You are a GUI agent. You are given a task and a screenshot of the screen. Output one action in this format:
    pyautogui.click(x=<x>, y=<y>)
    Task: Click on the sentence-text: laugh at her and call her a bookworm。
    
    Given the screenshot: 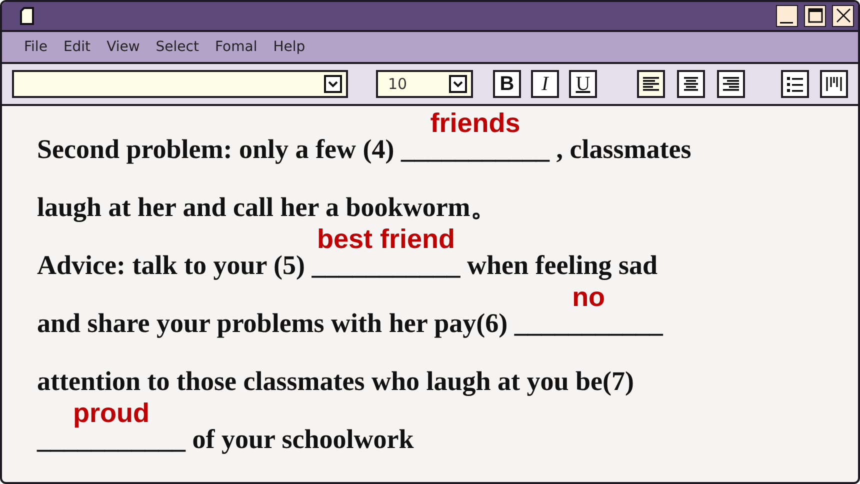 What is the action you would take?
    pyautogui.click(x=267, y=207)
    